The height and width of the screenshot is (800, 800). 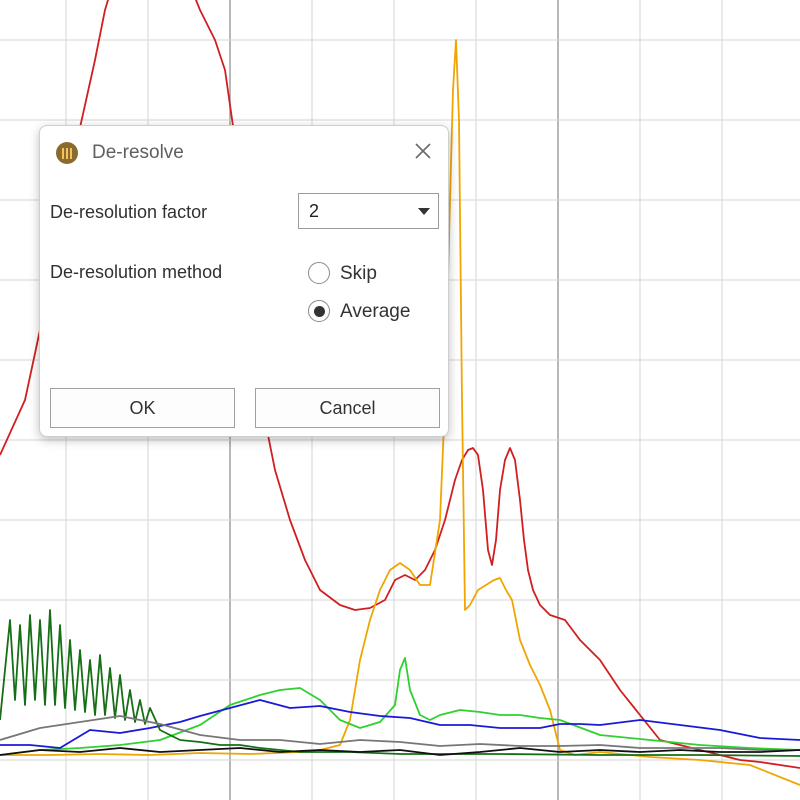 What do you see at coordinates (244, 153) in the screenshot?
I see `dialog-titlebar: De-resolve` at bounding box center [244, 153].